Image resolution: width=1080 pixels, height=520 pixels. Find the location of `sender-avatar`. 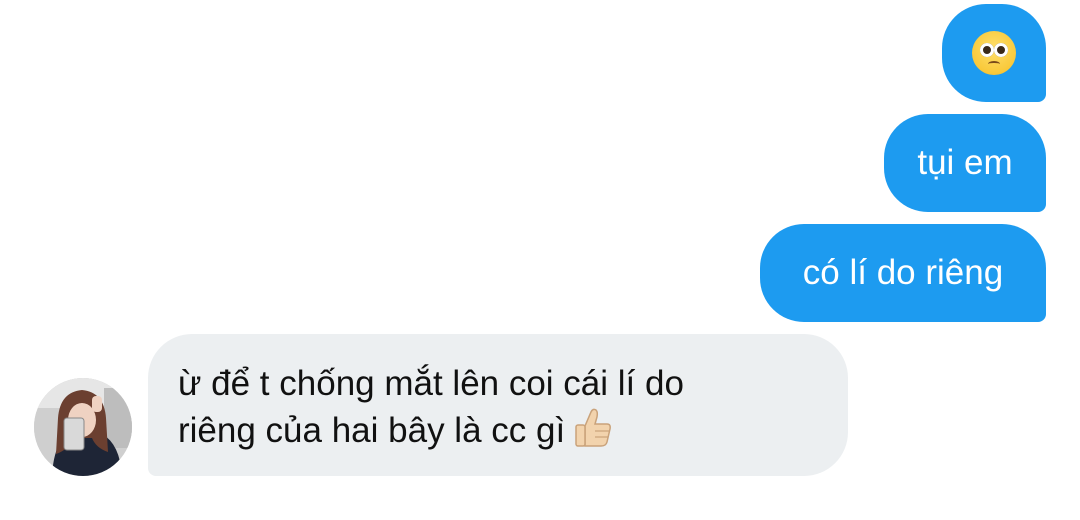

sender-avatar is located at coordinates (83, 427).